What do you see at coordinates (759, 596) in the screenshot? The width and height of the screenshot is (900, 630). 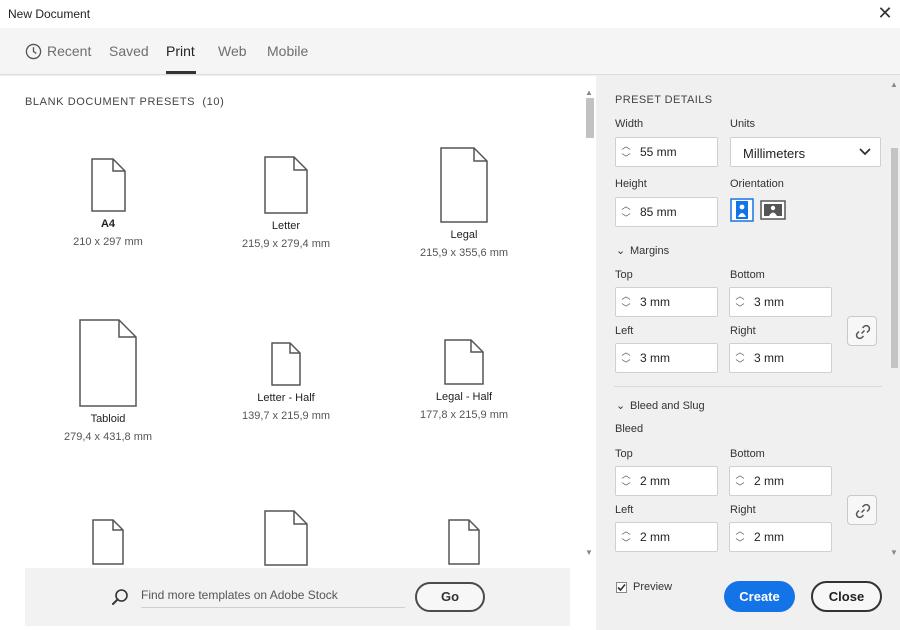 I see `create-button: Create` at bounding box center [759, 596].